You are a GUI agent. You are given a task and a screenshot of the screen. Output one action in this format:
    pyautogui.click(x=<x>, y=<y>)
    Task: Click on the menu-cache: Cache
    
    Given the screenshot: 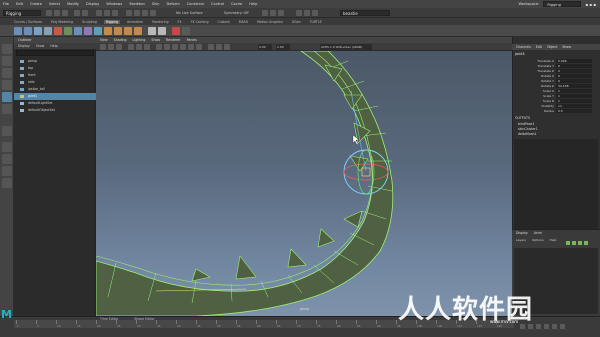 What is the action you would take?
    pyautogui.click(x=236, y=4)
    